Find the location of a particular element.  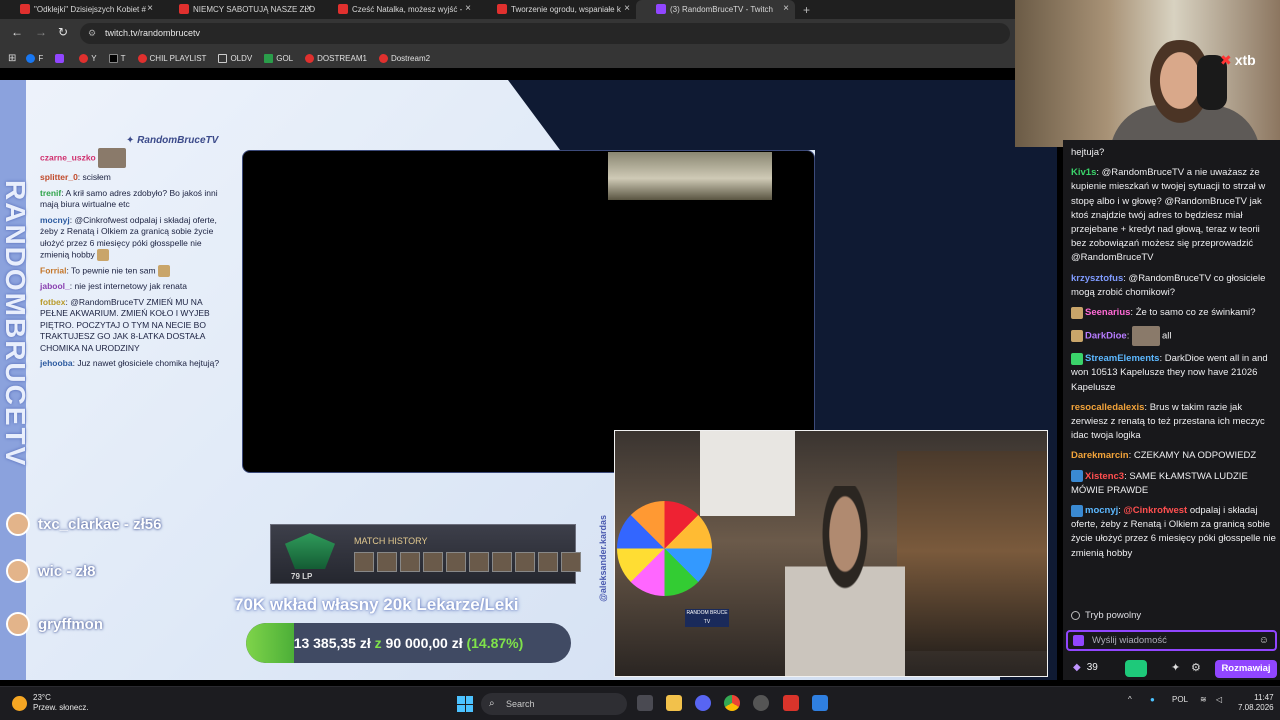

background-shirt is located at coordinates (747, 473).